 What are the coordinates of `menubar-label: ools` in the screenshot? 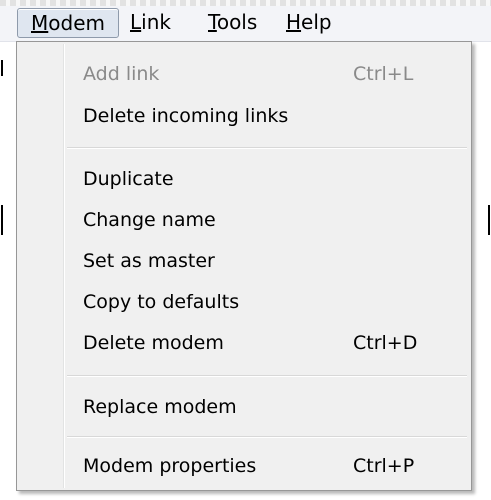 It's located at (237, 22).